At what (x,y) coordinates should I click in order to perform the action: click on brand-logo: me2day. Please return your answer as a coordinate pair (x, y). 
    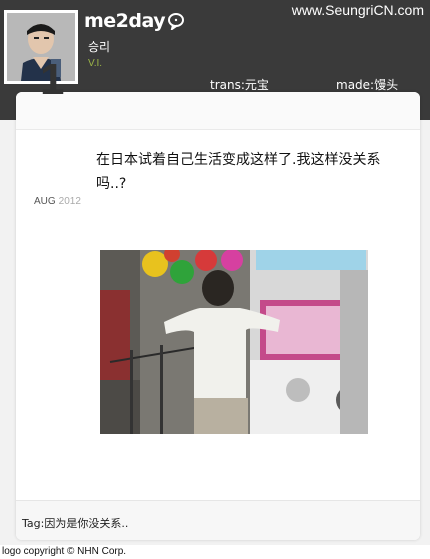
    Looking at the image, I should click on (134, 21).